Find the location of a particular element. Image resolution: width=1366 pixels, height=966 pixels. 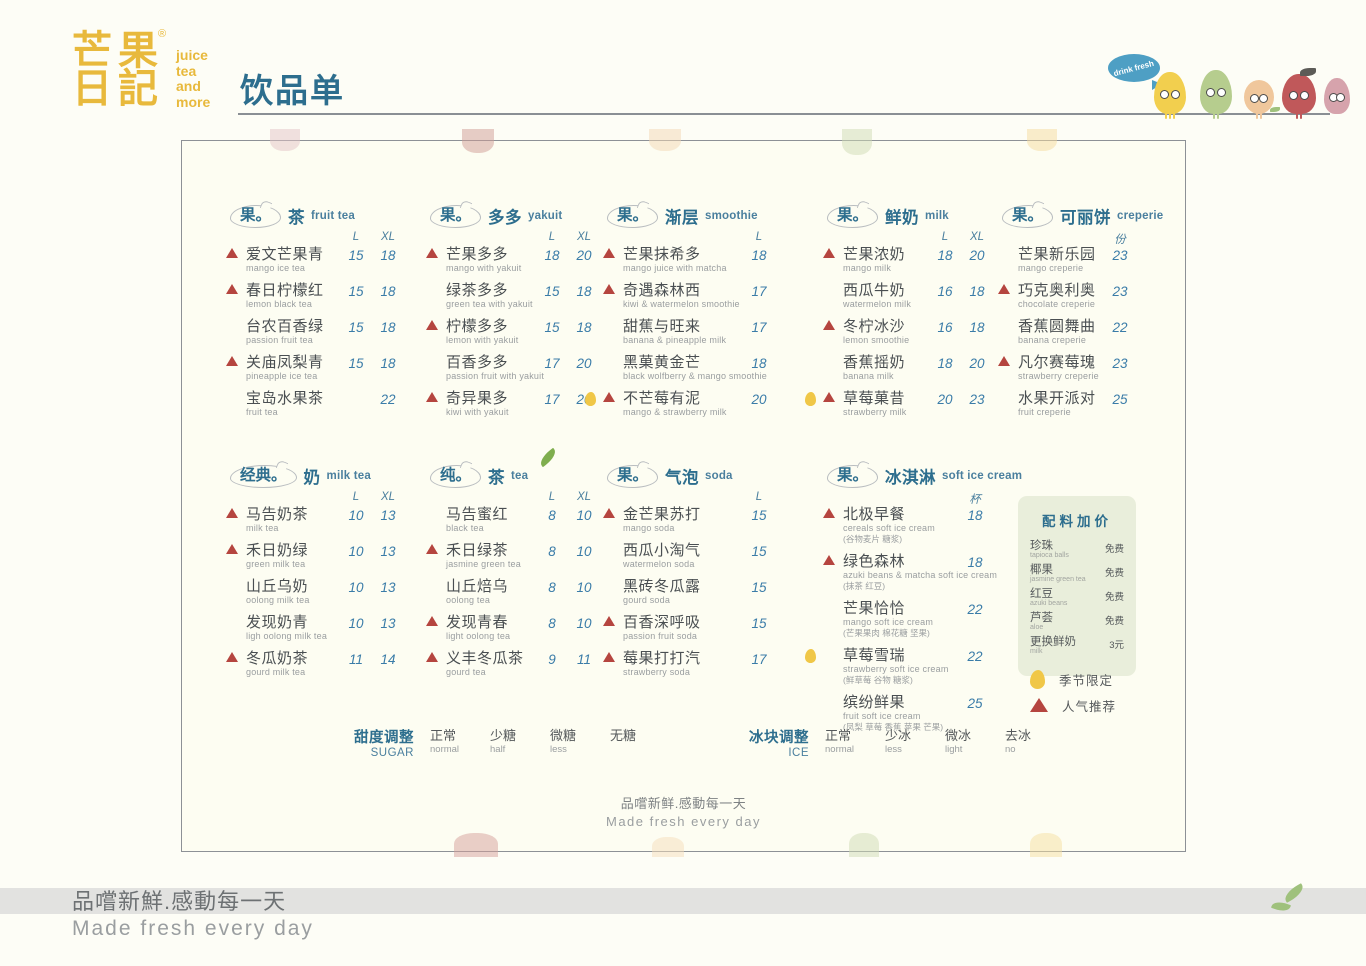

legend-row: 人气推荐 is located at coordinates (1077, 705).